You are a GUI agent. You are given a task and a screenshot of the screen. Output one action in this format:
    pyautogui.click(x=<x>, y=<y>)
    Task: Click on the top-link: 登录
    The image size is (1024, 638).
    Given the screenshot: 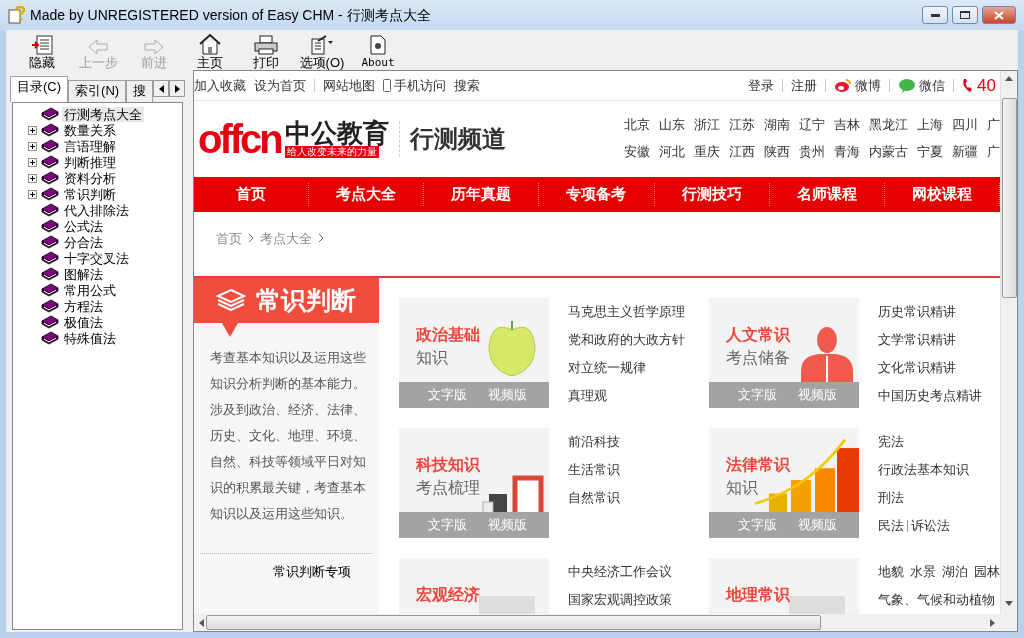 What is the action you would take?
    pyautogui.click(x=761, y=85)
    